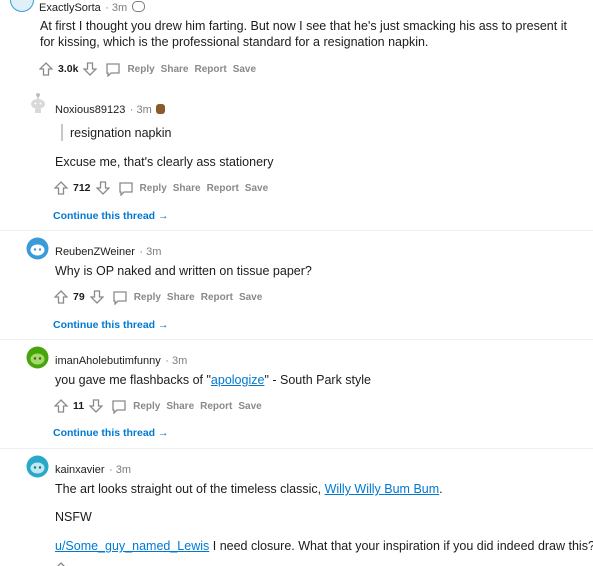 This screenshot has width=593, height=566. I want to click on comment-header: imanAholebutimfunny · 3m, so click(121, 360).